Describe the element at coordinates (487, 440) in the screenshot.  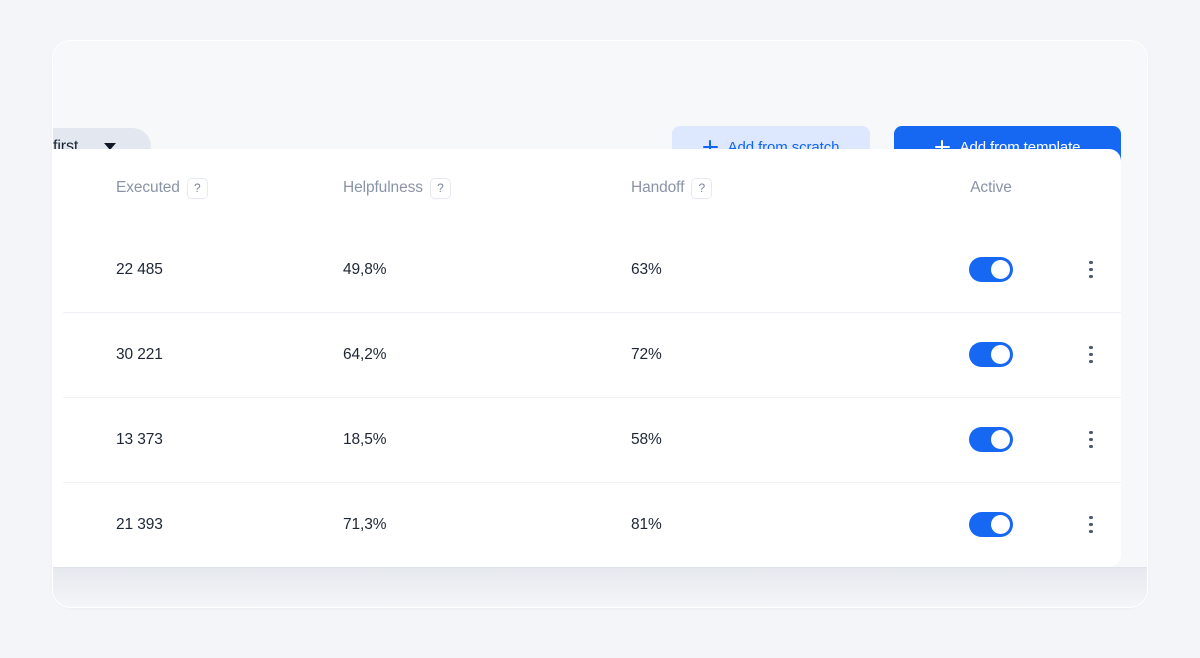
I see `cell-helpfulness: 18,5%` at that location.